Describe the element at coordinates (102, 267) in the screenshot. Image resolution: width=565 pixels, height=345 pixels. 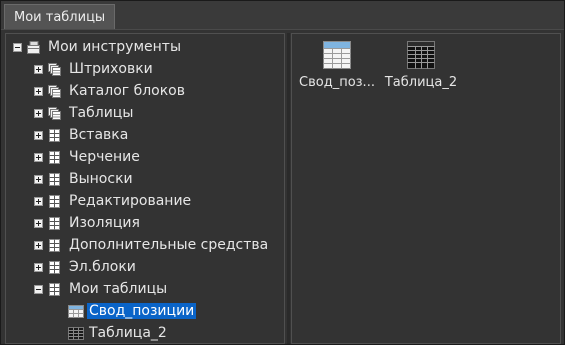
I see `tree-item-label: Эл.блоки` at that location.